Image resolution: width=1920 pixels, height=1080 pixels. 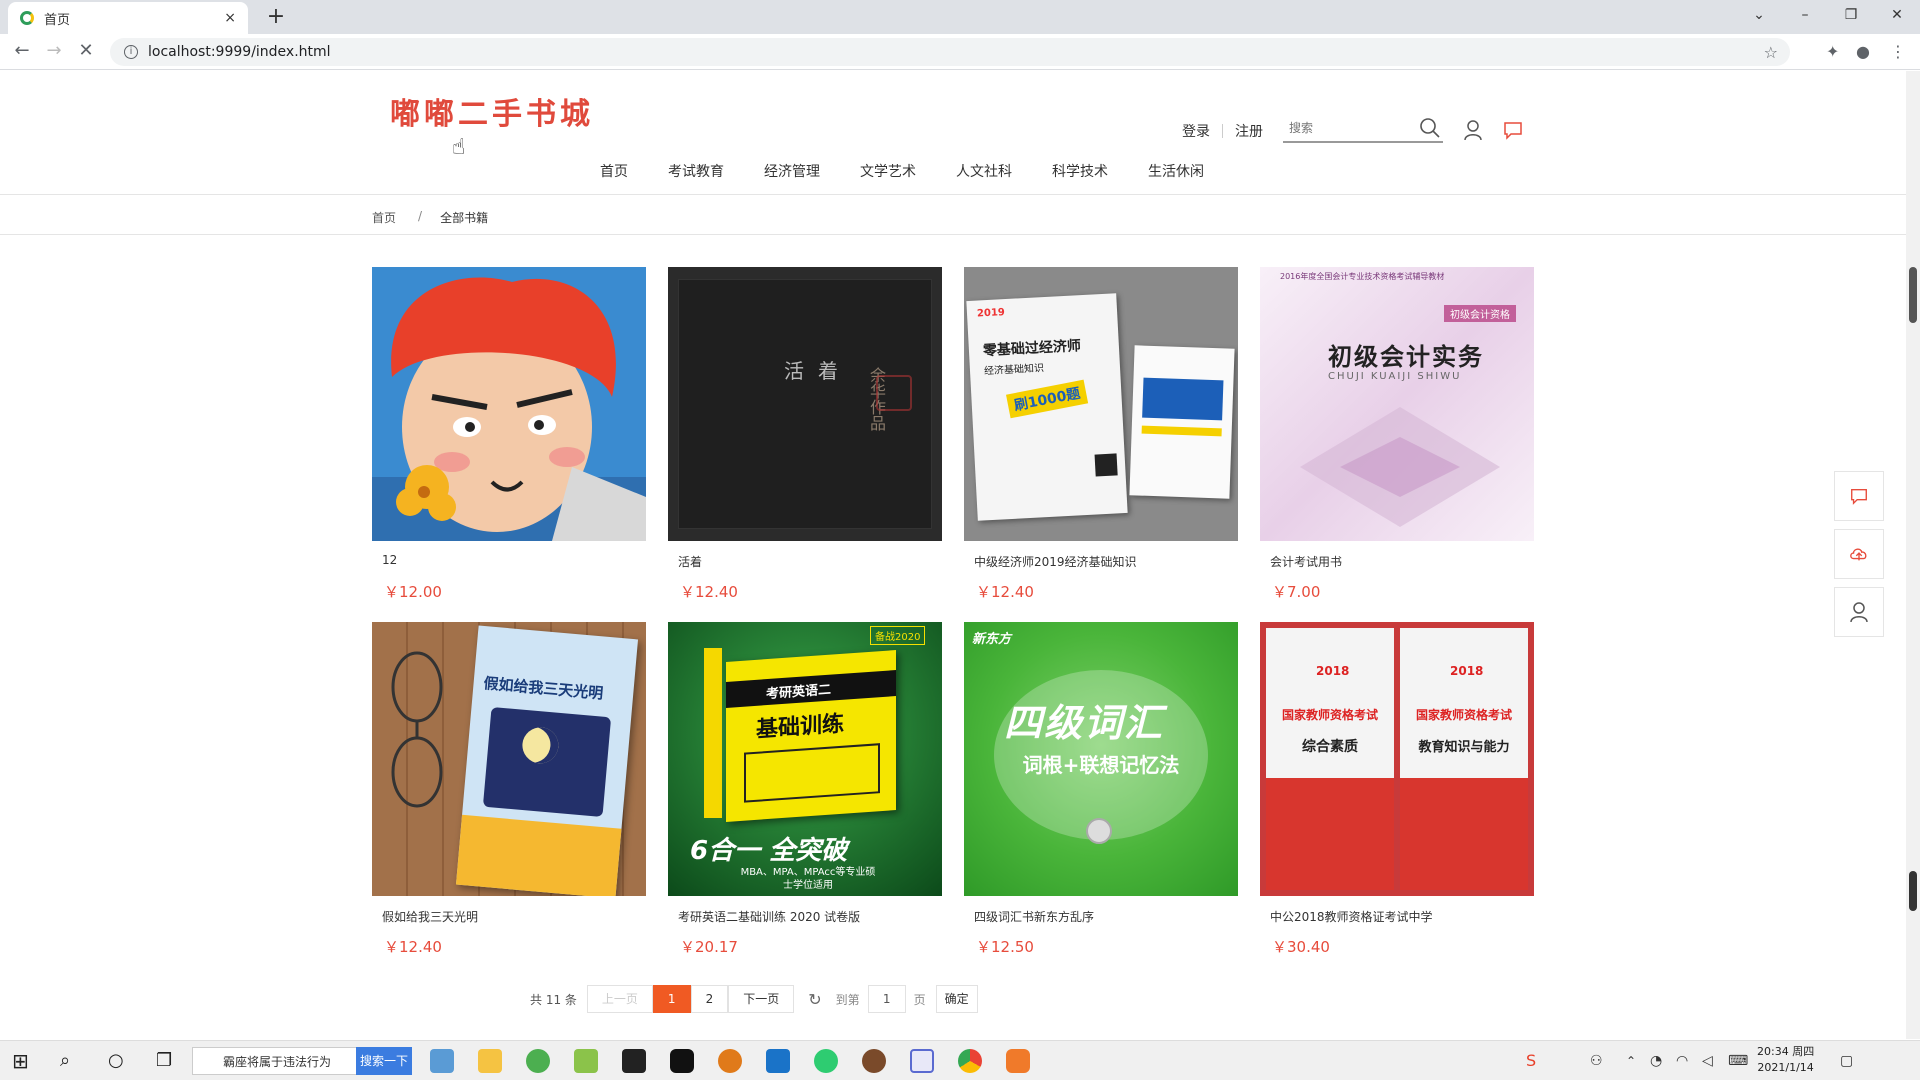 I want to click on book-cover, so click(x=509, y=404).